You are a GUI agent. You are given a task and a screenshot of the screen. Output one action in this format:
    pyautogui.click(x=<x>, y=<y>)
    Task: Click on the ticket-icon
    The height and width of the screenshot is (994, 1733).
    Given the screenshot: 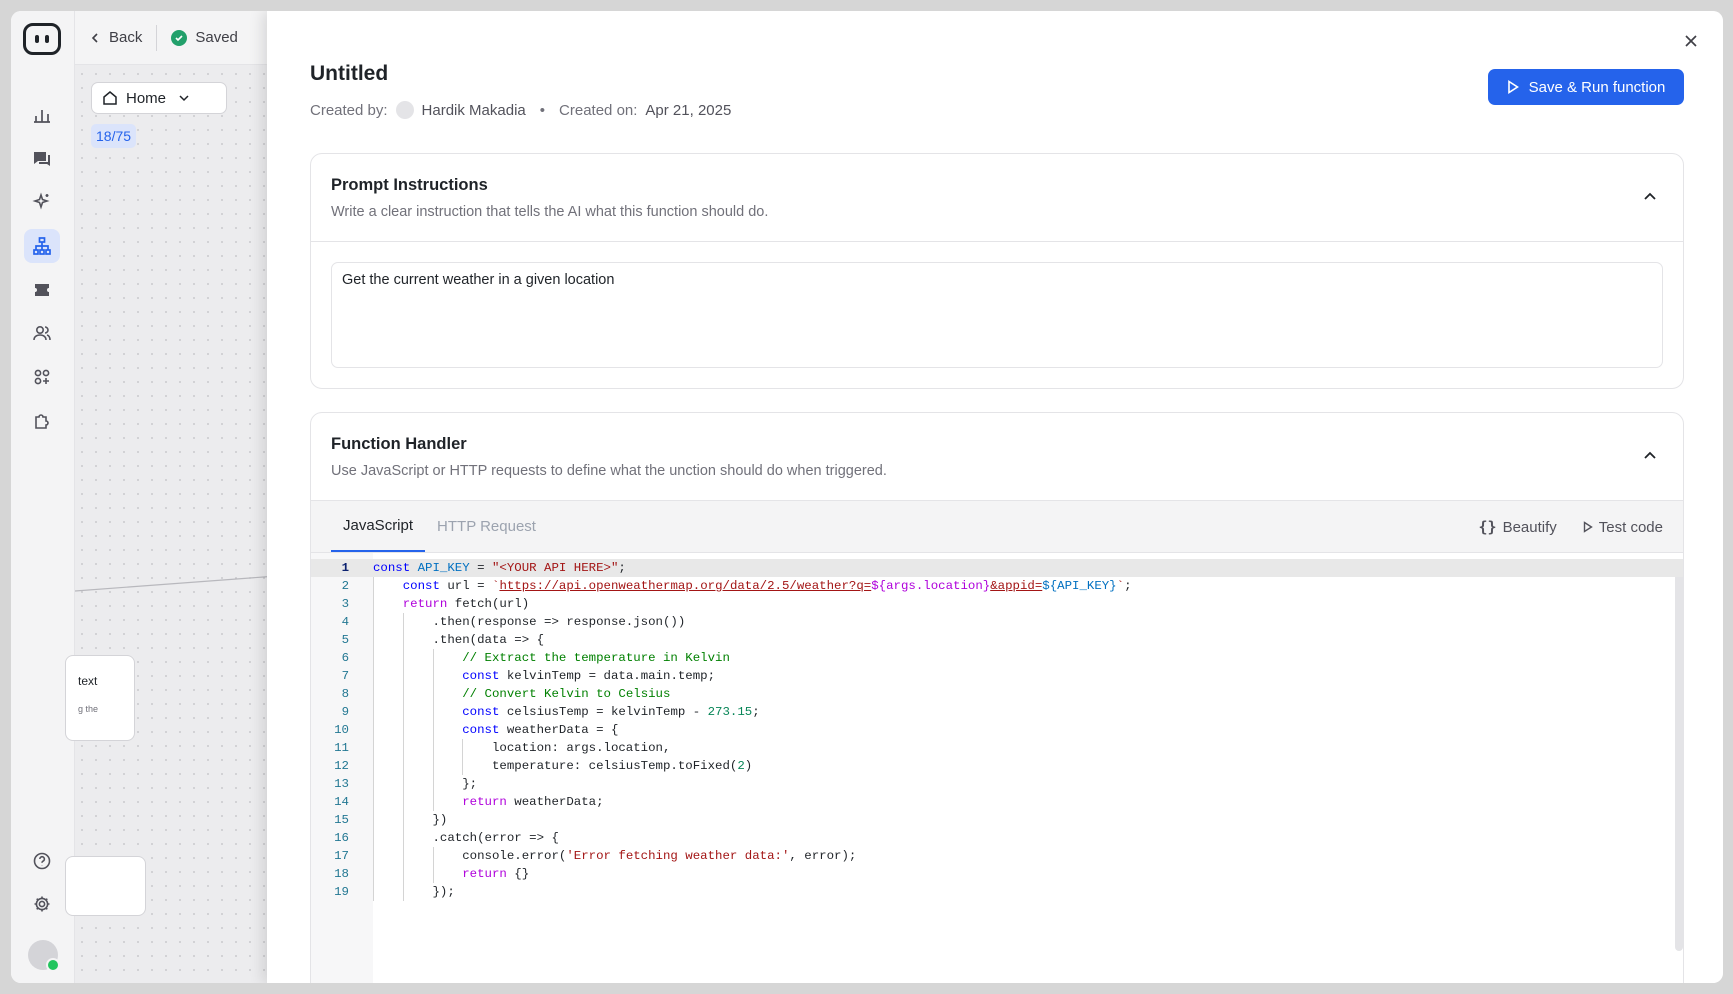 What is the action you would take?
    pyautogui.click(x=42, y=290)
    